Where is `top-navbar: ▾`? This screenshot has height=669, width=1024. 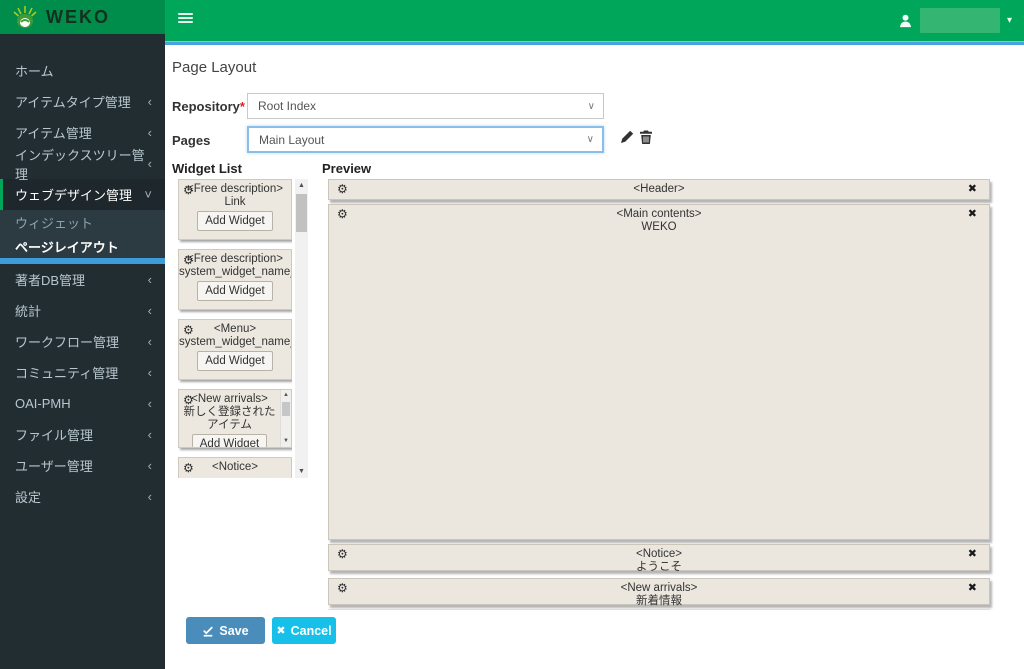 top-navbar: ▾ is located at coordinates (594, 20).